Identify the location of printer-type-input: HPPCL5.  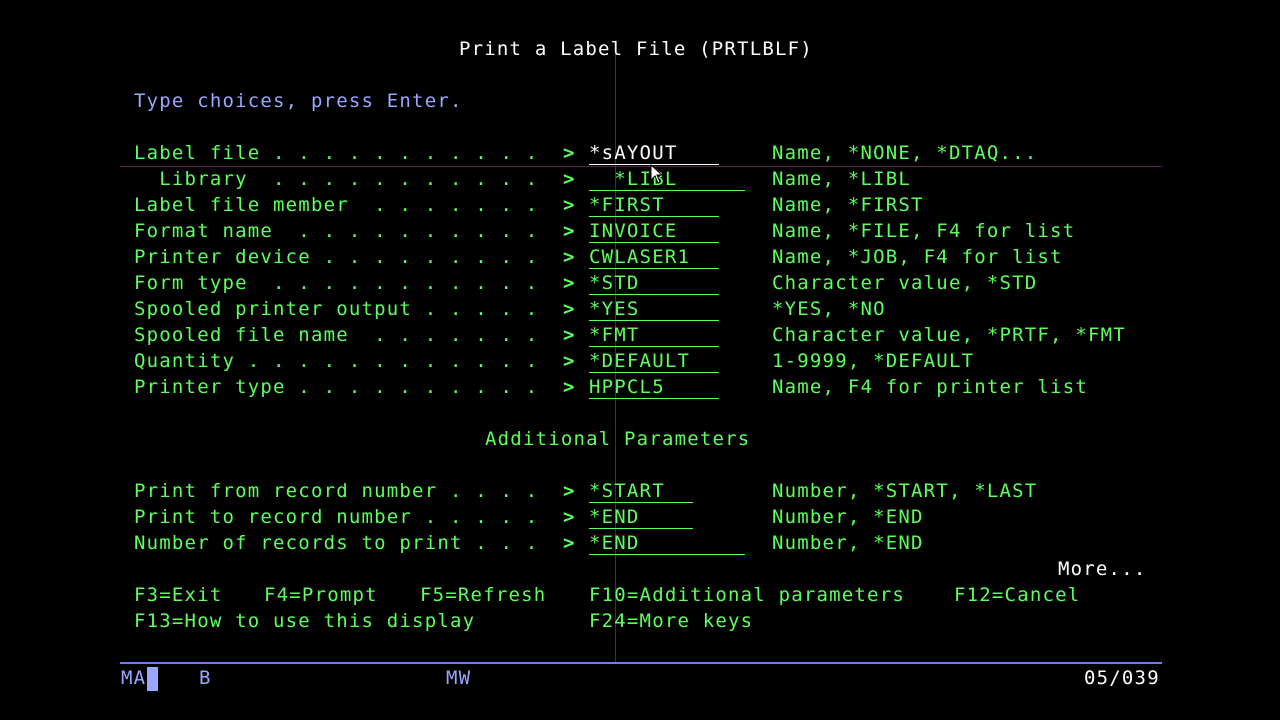
(654, 387).